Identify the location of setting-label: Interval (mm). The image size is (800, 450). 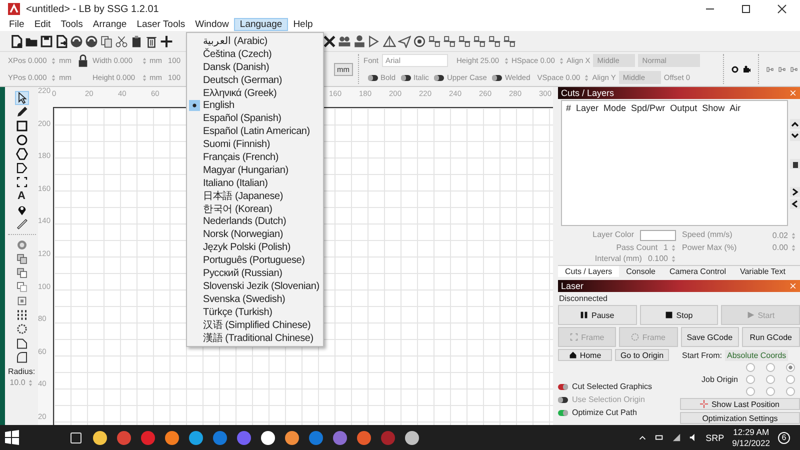
(618, 258).